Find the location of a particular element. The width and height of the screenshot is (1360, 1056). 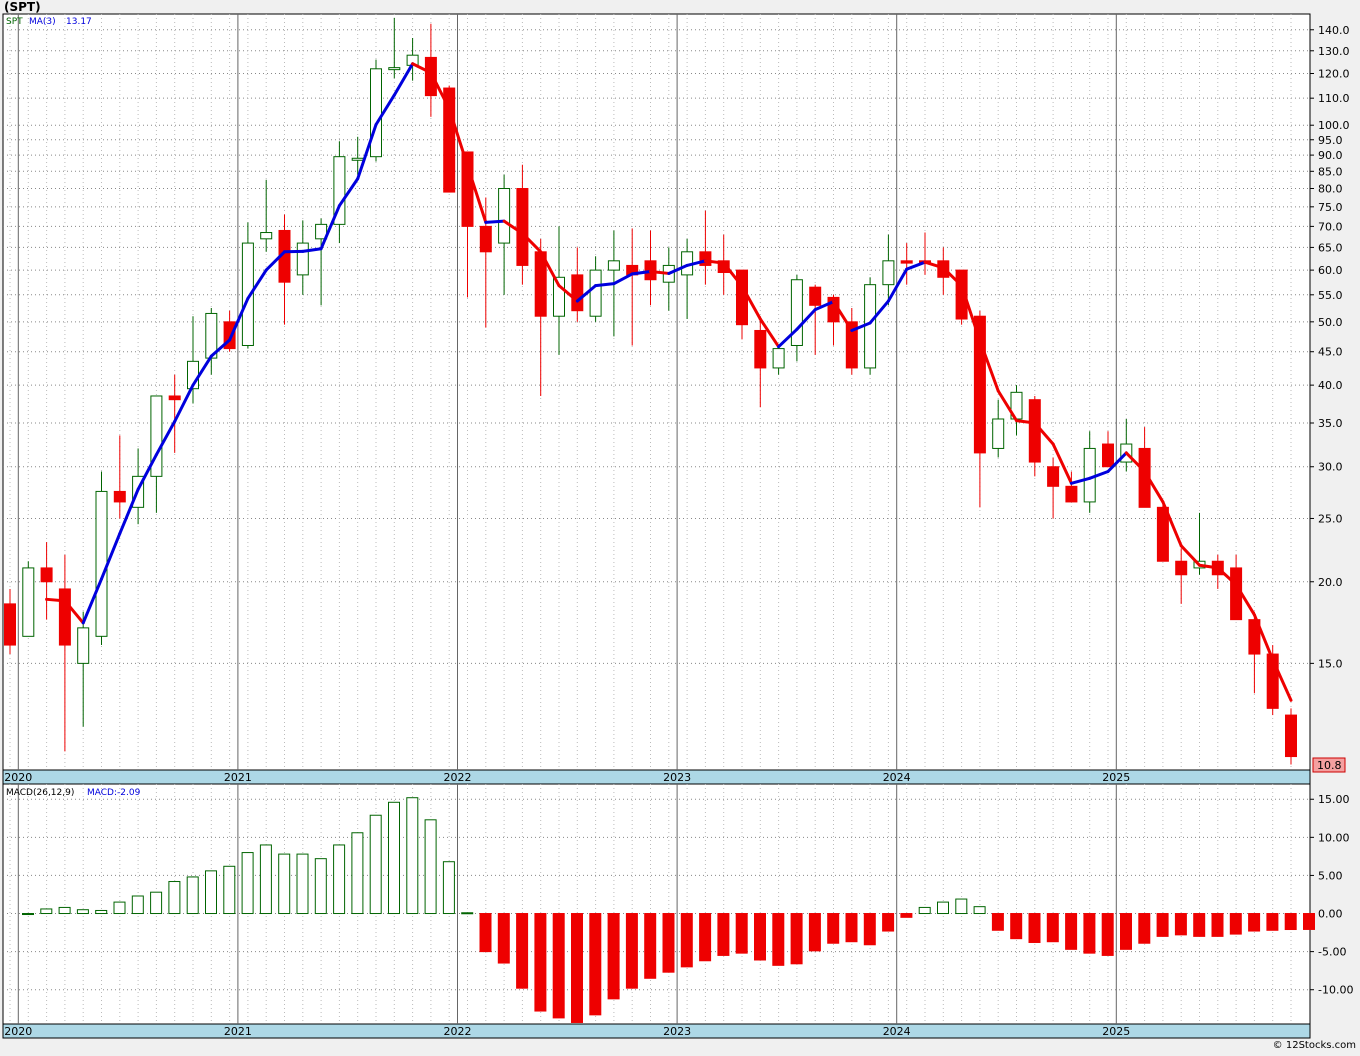

price-tick-label: 20.0 is located at coordinates (1330, 582).